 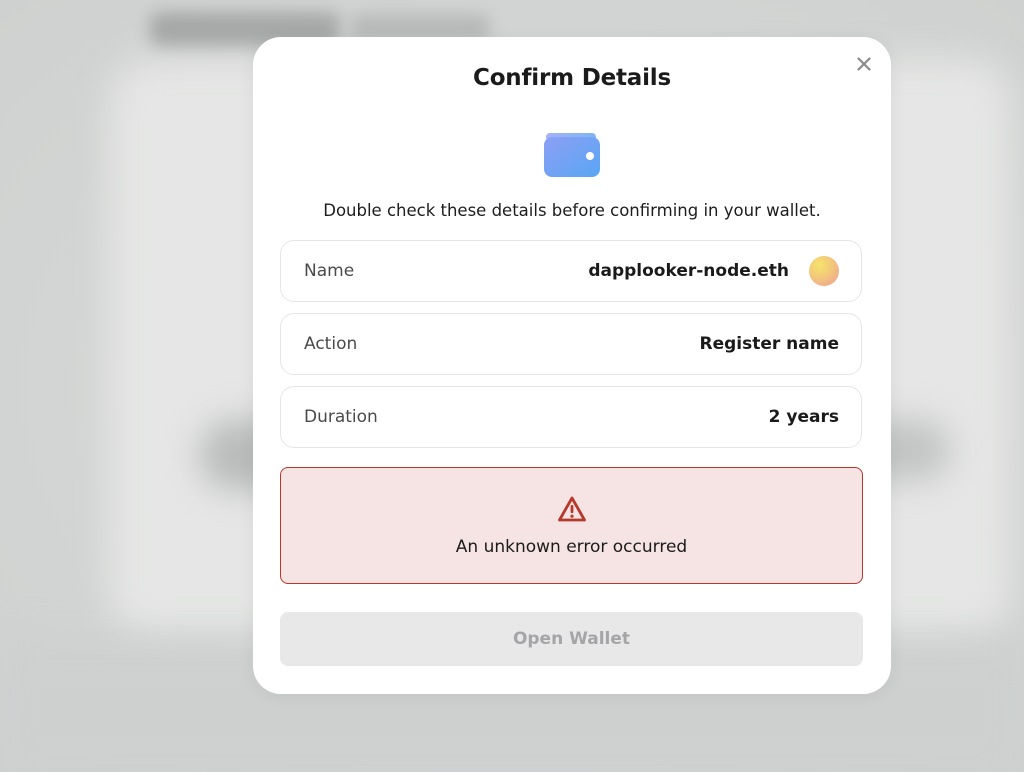 What do you see at coordinates (571, 417) in the screenshot?
I see `detail-row-duration: Duration 2 years` at bounding box center [571, 417].